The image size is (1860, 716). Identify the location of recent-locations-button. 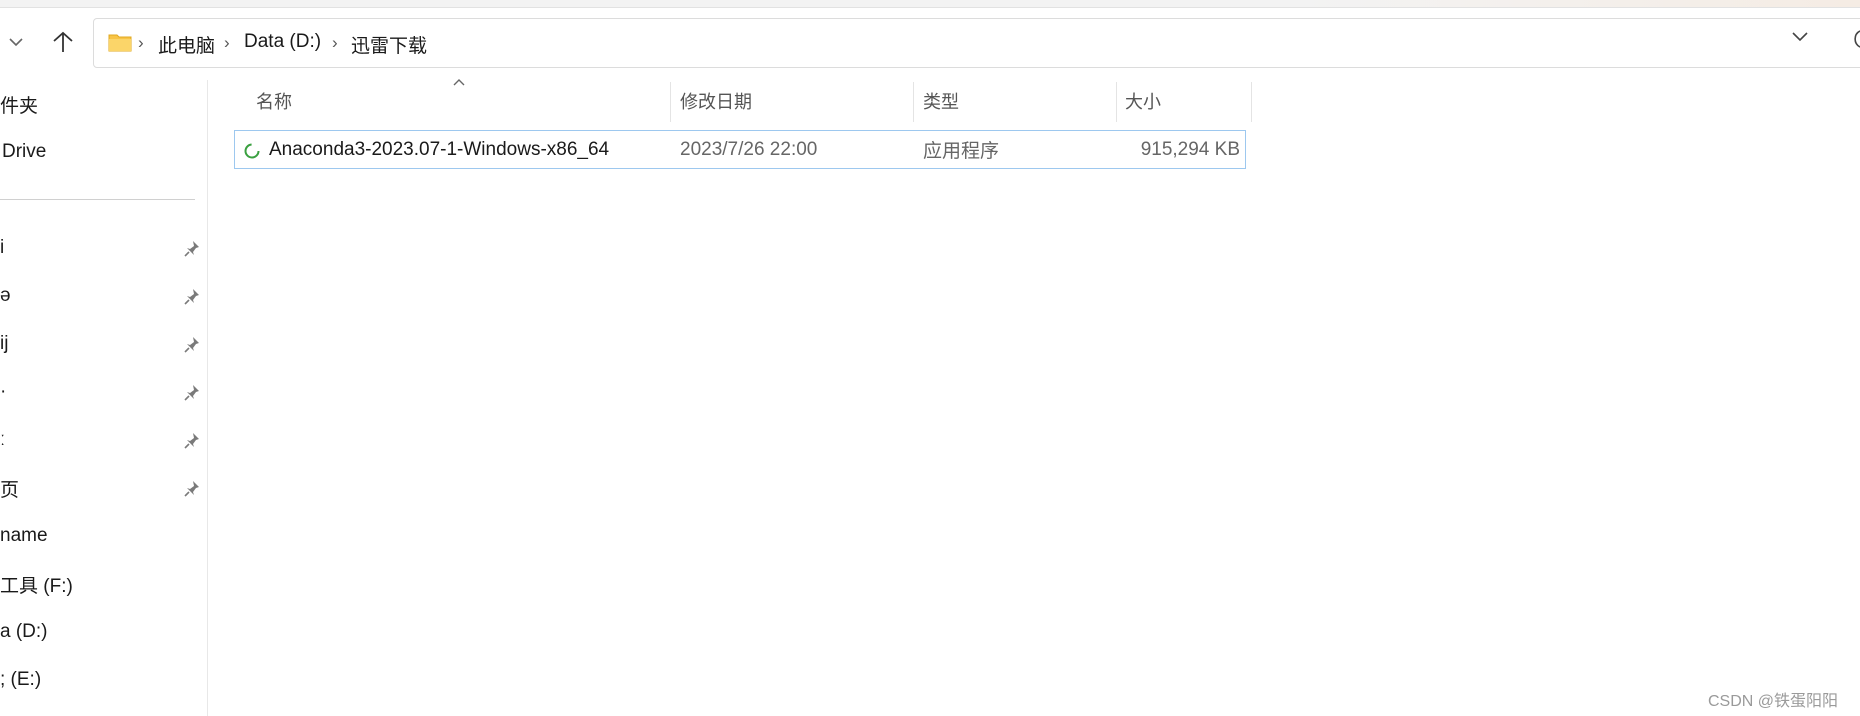
(16, 42).